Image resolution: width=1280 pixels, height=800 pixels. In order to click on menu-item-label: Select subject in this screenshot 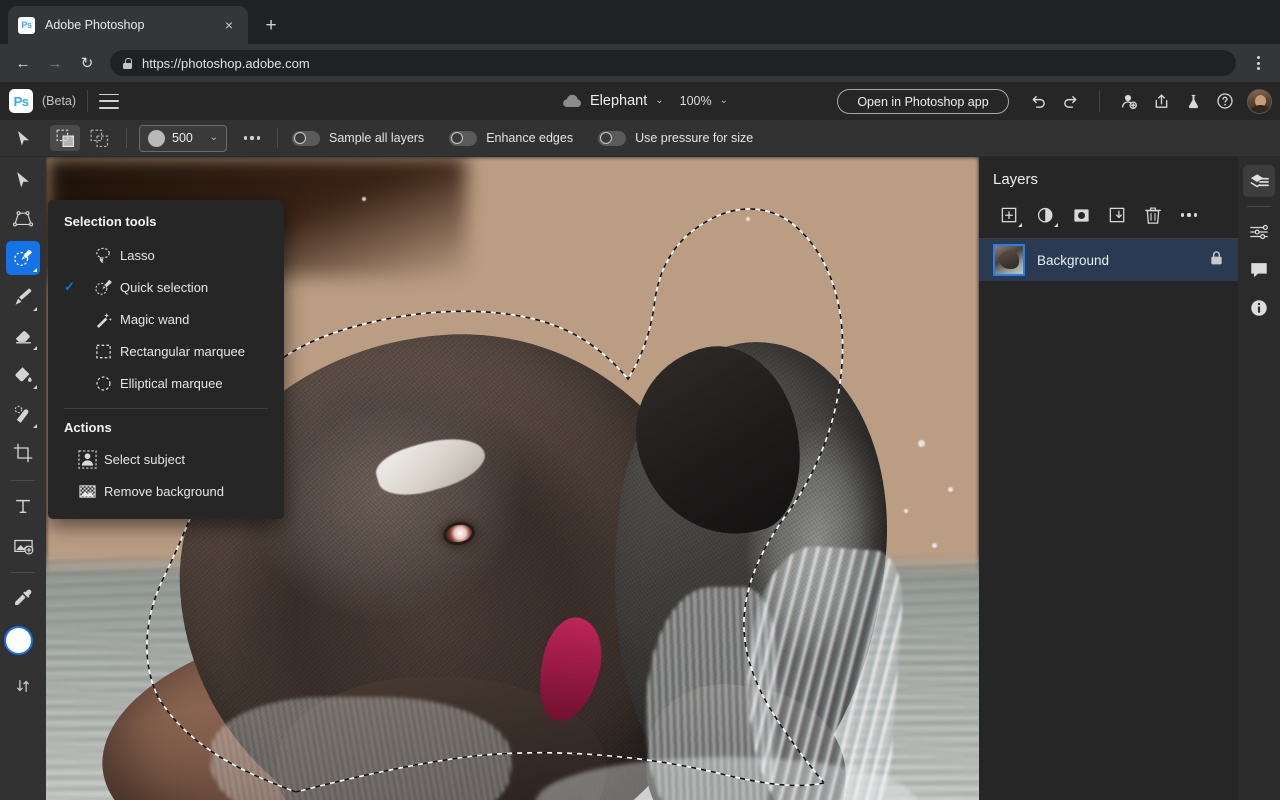, I will do `click(144, 459)`.